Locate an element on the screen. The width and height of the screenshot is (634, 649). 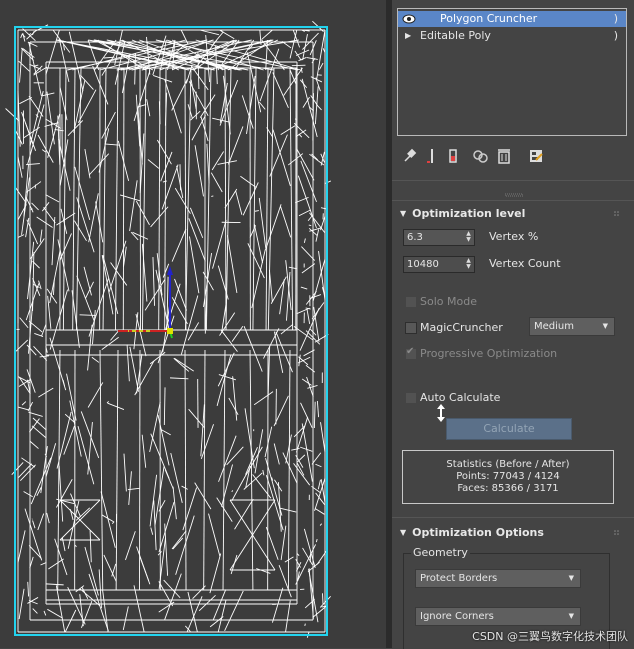
stack-item-polygon-cruncher: Polygon Cruncher ) is located at coordinates (512, 19).